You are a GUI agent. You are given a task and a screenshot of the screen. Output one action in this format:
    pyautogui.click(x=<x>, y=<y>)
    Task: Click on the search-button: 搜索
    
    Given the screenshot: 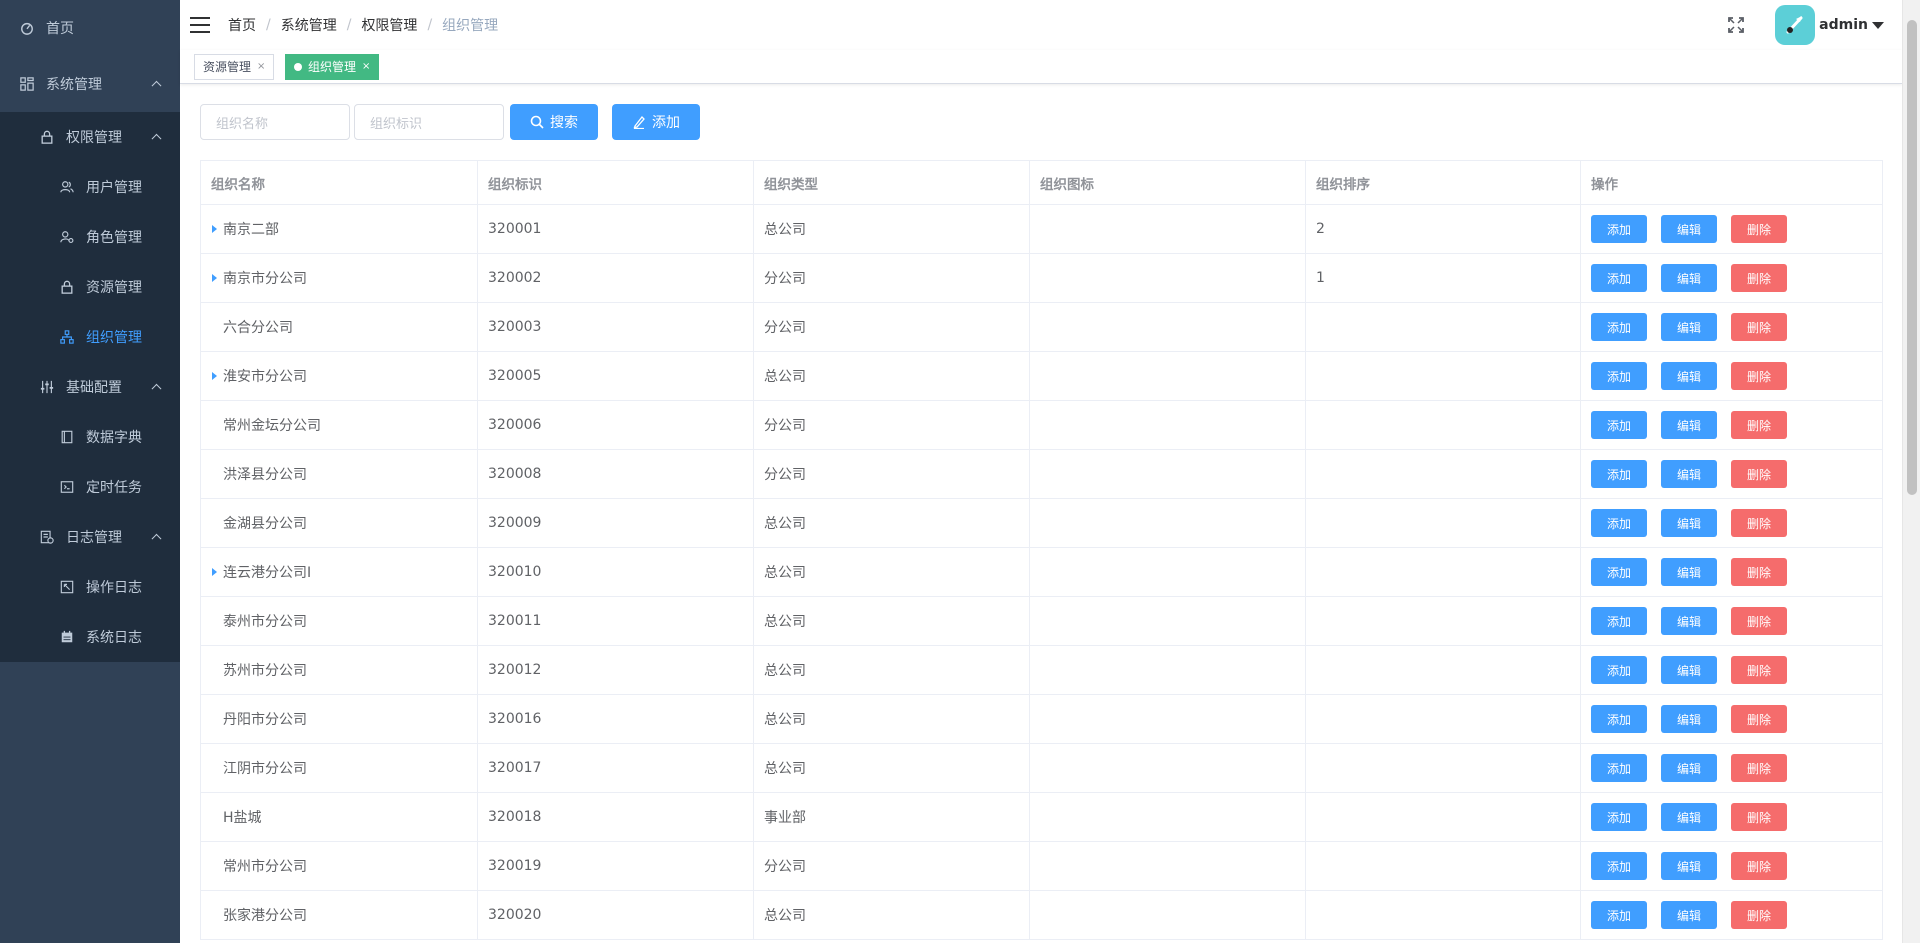 What is the action you would take?
    pyautogui.click(x=554, y=122)
    